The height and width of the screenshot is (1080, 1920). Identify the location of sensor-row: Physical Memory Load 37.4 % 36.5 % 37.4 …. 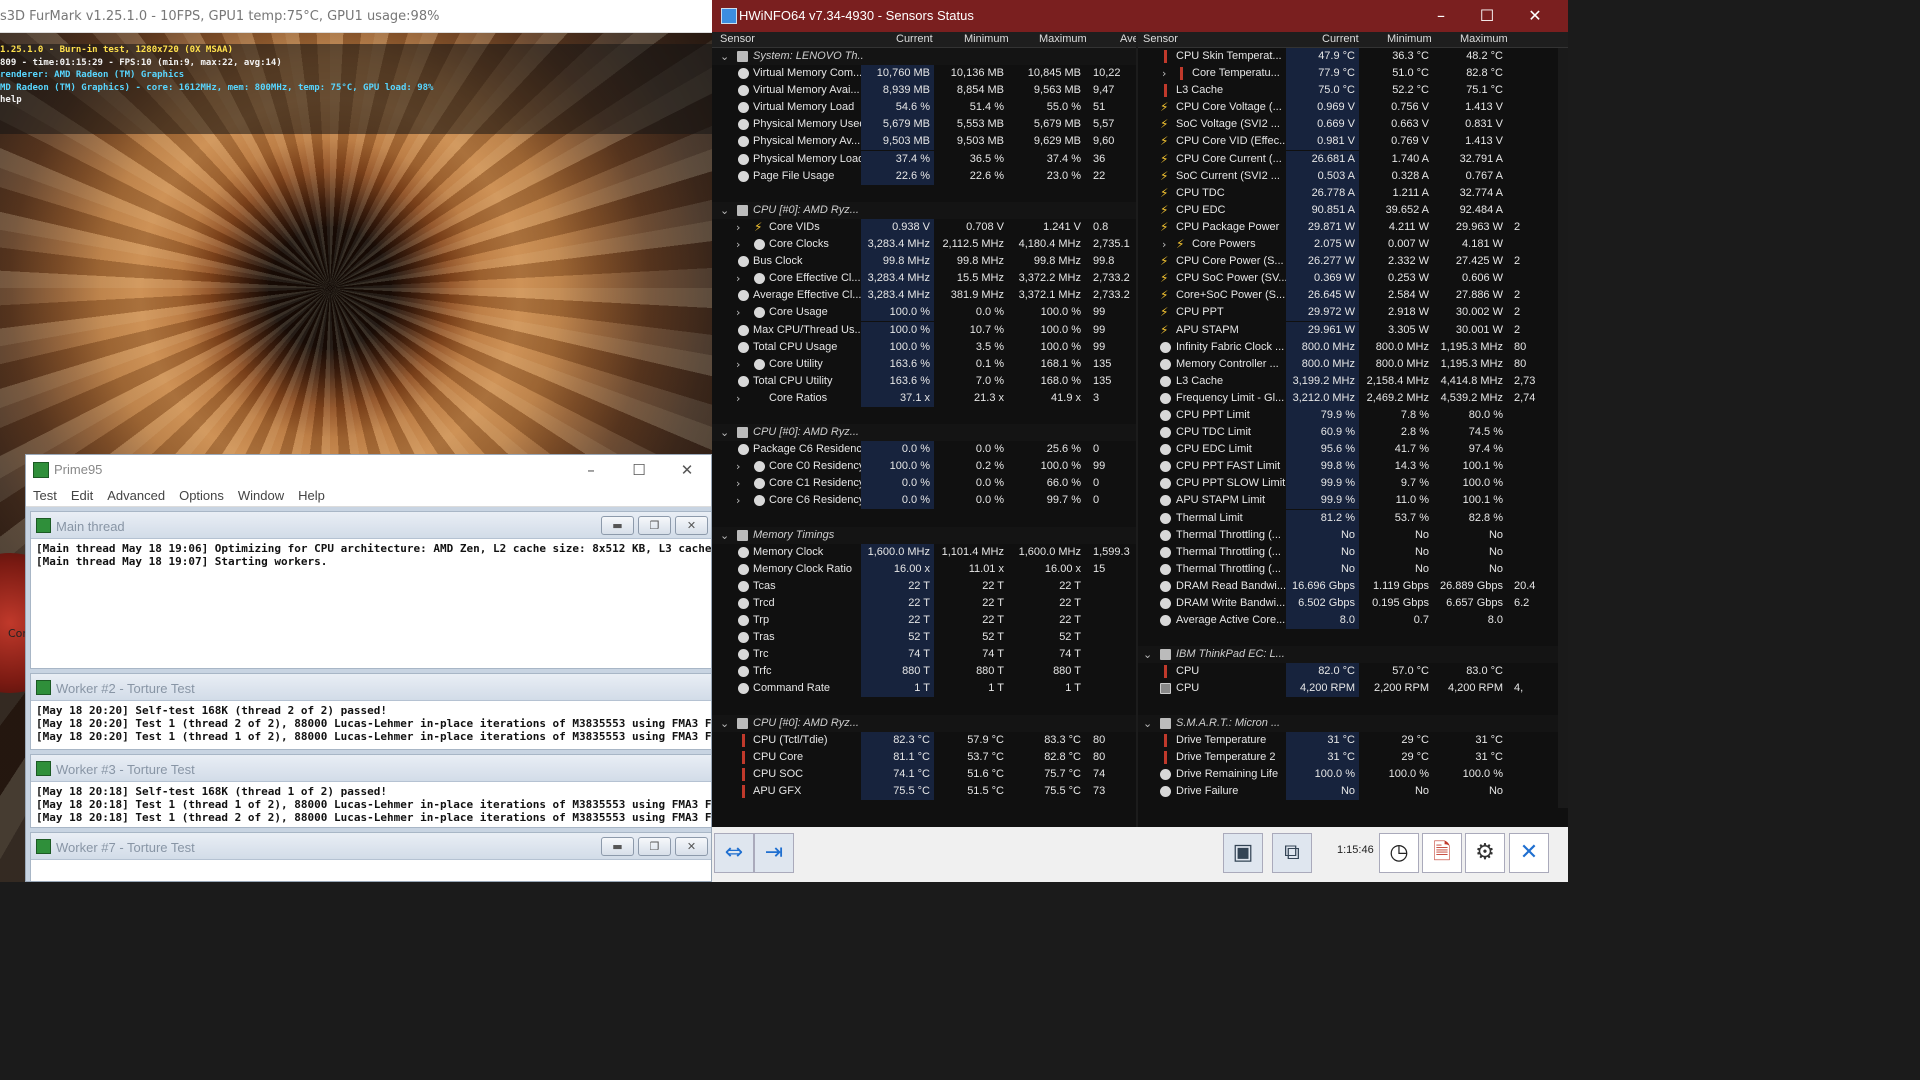
(924, 159).